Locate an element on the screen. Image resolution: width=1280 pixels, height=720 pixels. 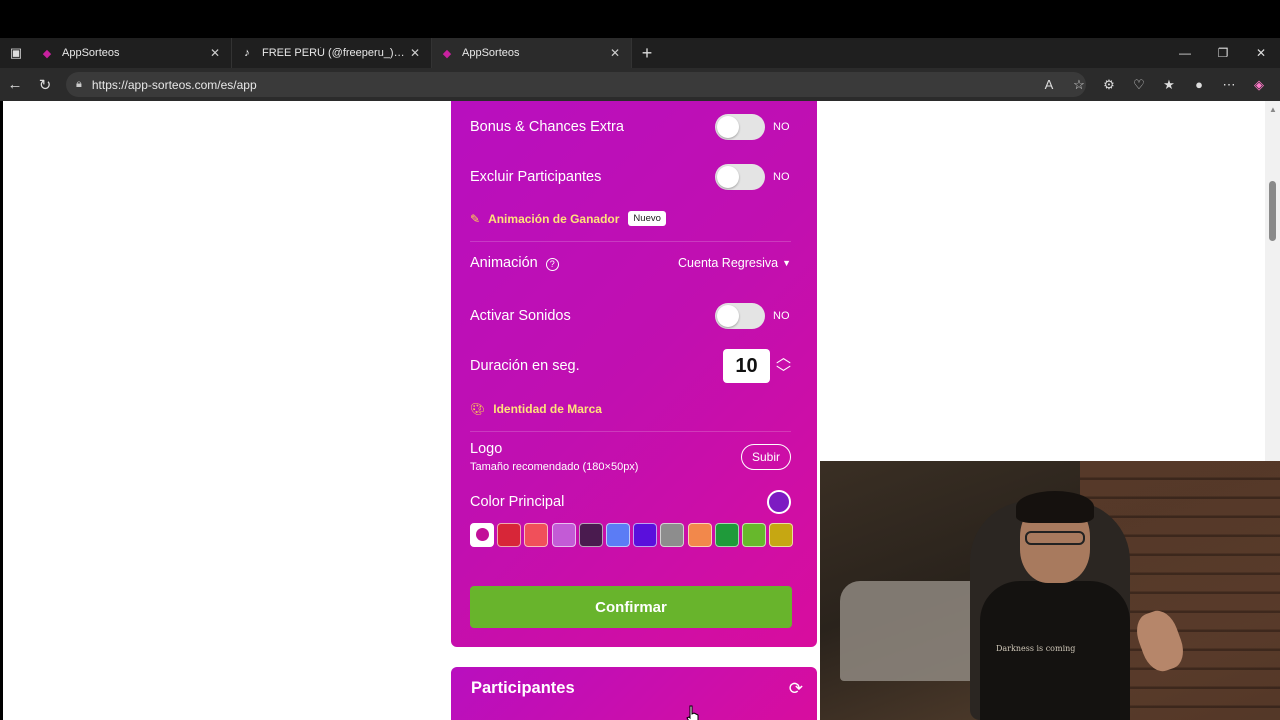
animacion-section-header: ✎ Animación de Ganador Nuevo is located at coordinates (568, 218).